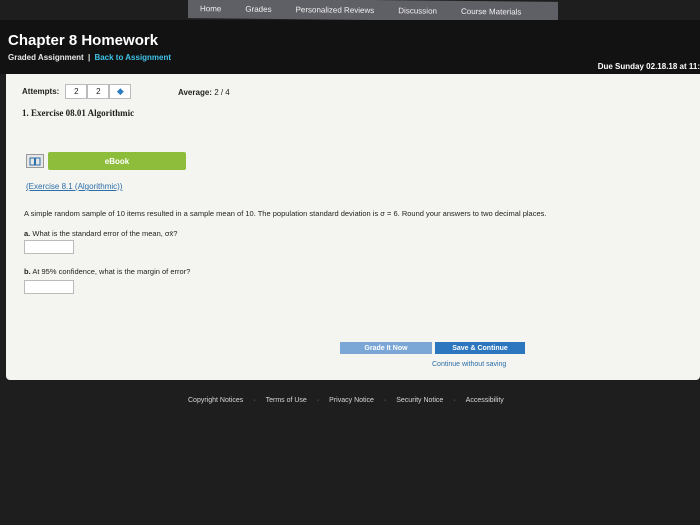 This screenshot has width=700, height=525. What do you see at coordinates (258, 9) in the screenshot?
I see `nav-grades: Grades` at bounding box center [258, 9].